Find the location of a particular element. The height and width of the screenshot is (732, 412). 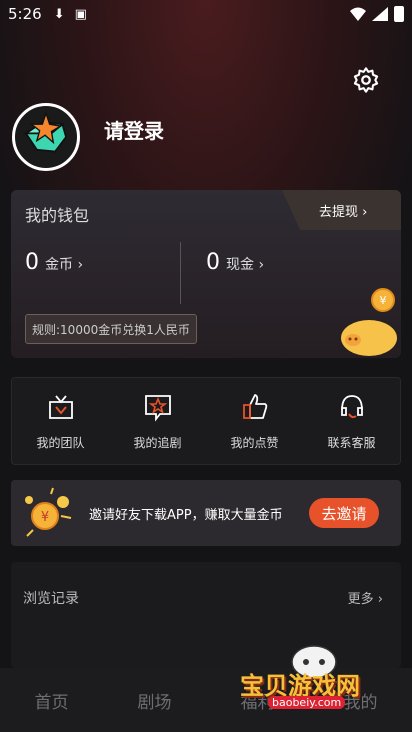

avatar is located at coordinates (46, 137).